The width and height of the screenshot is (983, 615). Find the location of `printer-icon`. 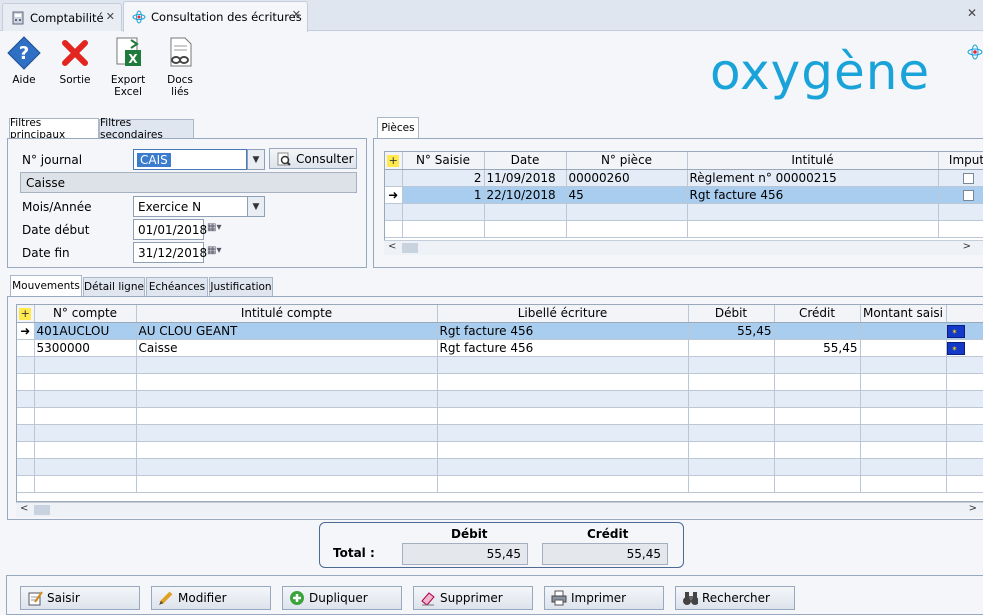

printer-icon is located at coordinates (559, 598).